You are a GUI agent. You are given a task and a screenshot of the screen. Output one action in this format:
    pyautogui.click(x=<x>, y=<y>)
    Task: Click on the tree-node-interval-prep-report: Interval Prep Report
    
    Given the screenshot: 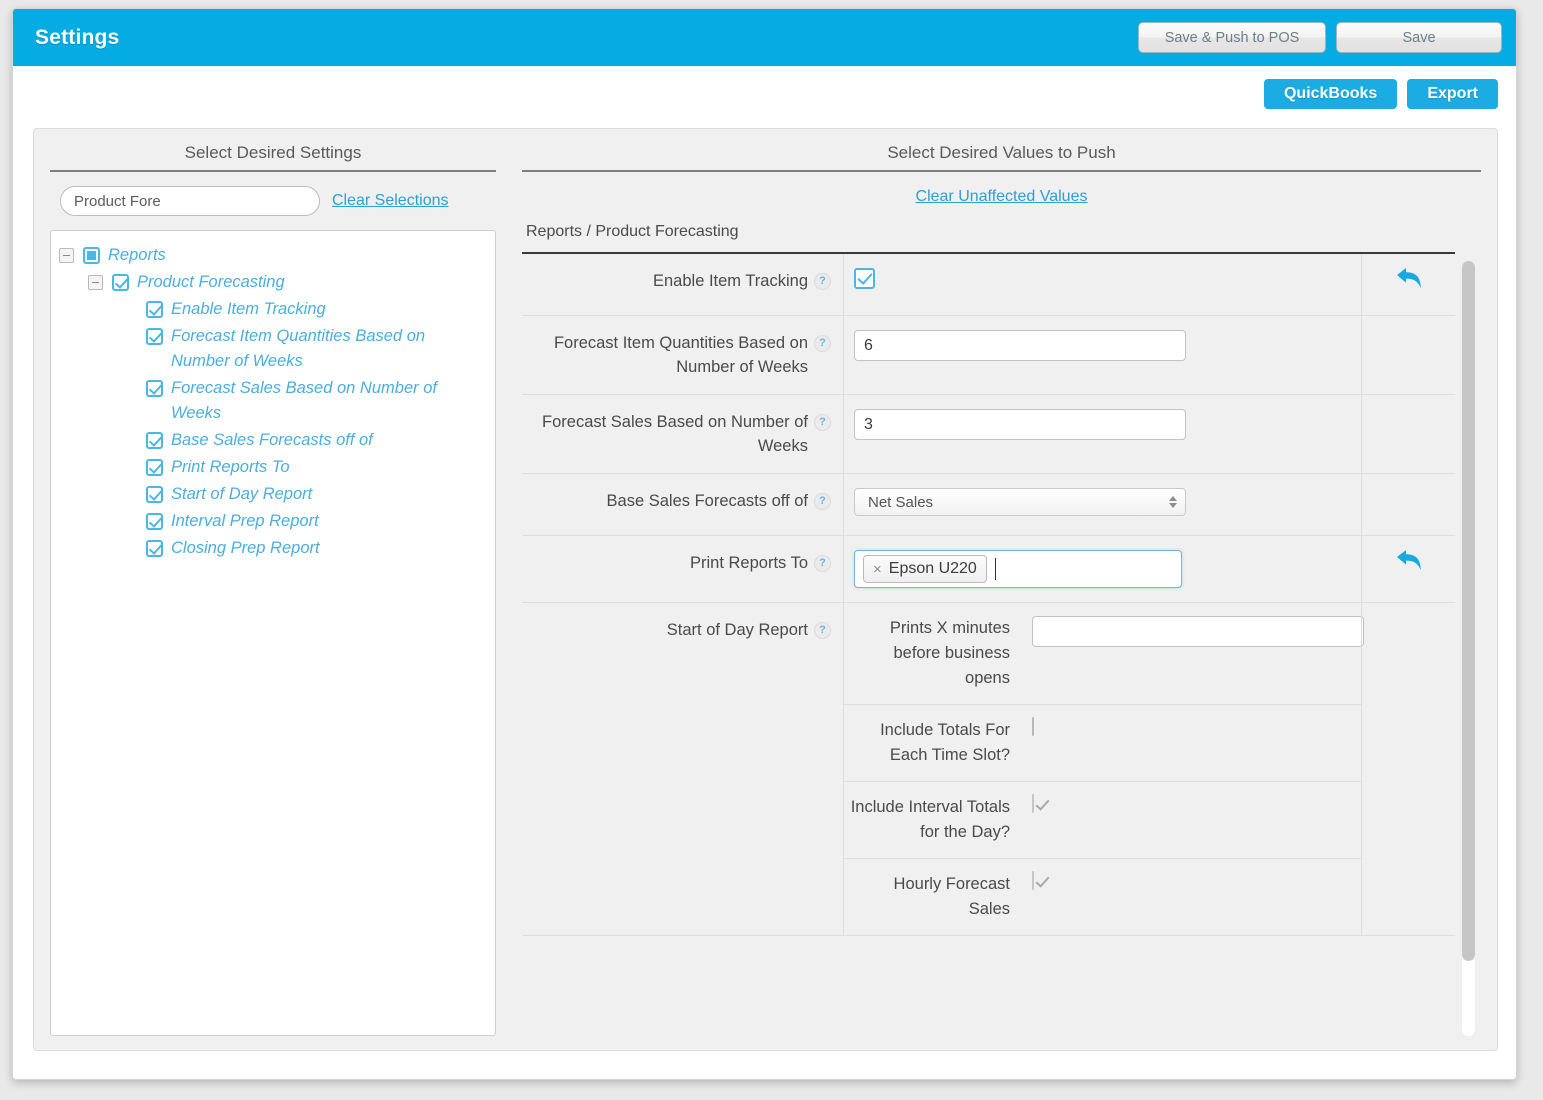 What is the action you would take?
    pyautogui.click(x=273, y=521)
    